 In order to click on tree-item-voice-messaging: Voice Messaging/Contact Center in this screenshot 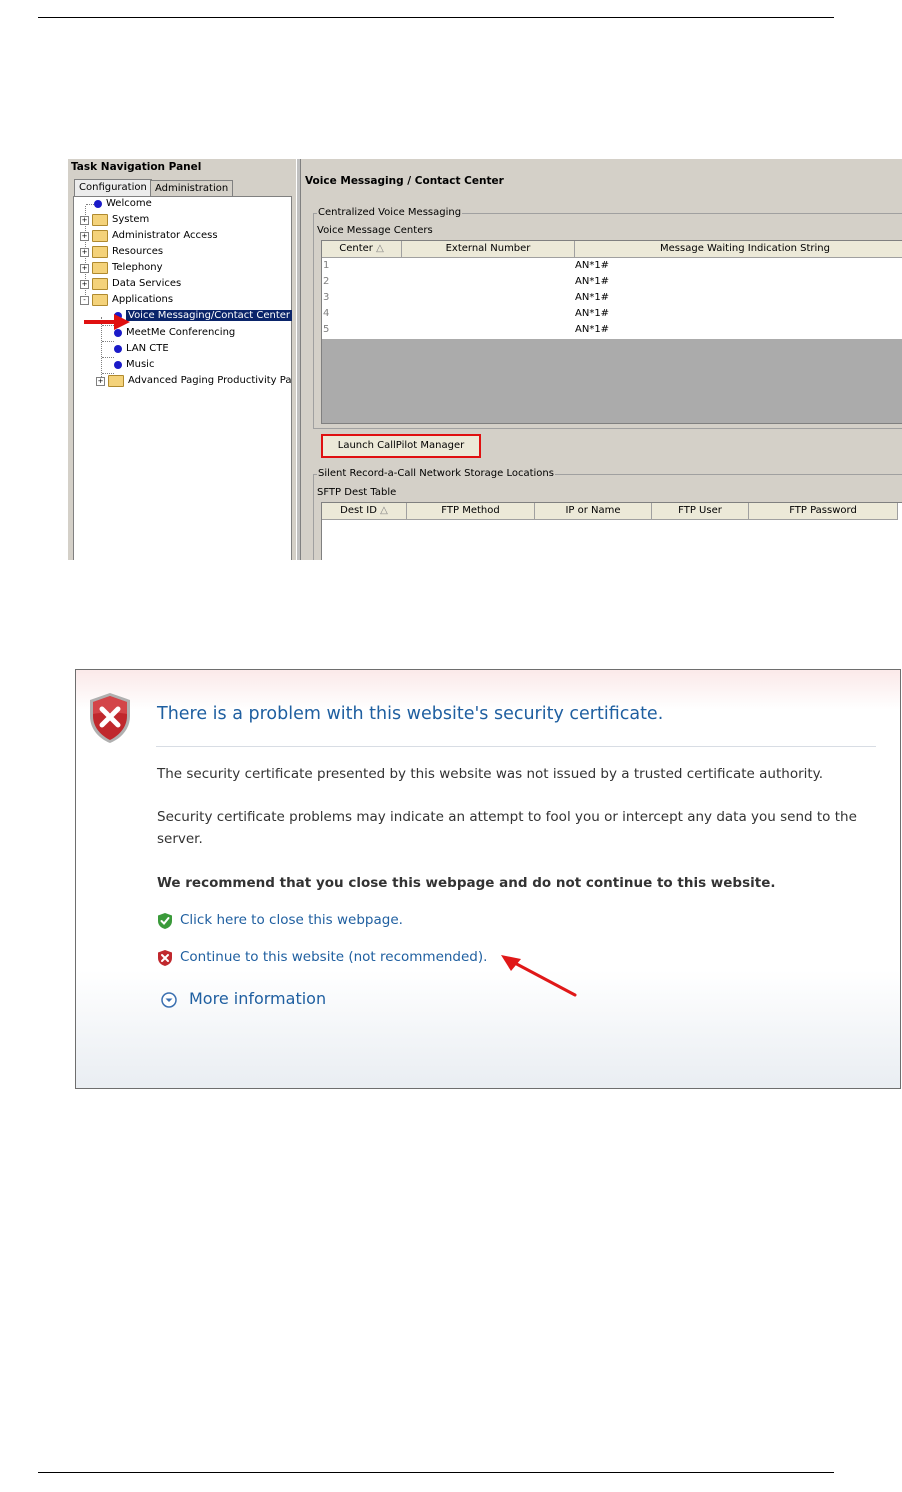, I will do `click(203, 316)`.